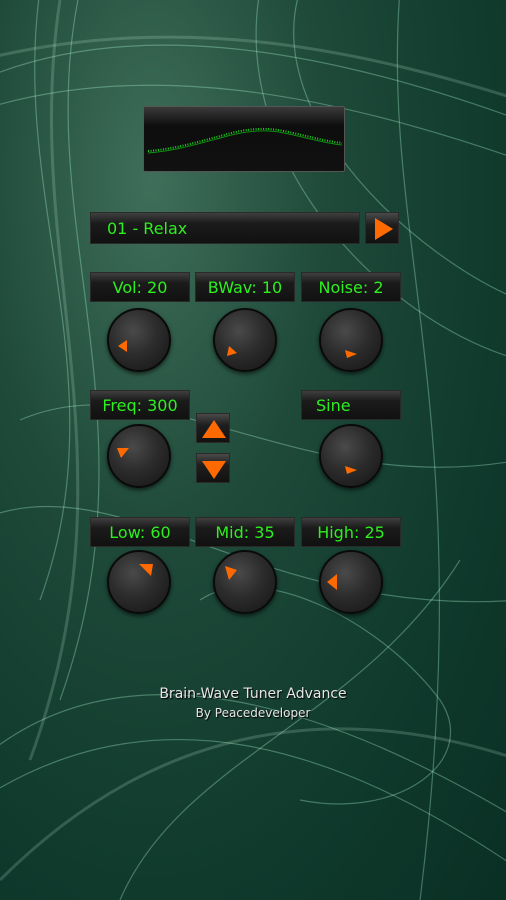 The height and width of the screenshot is (900, 506). I want to click on play-icon, so click(384, 229).